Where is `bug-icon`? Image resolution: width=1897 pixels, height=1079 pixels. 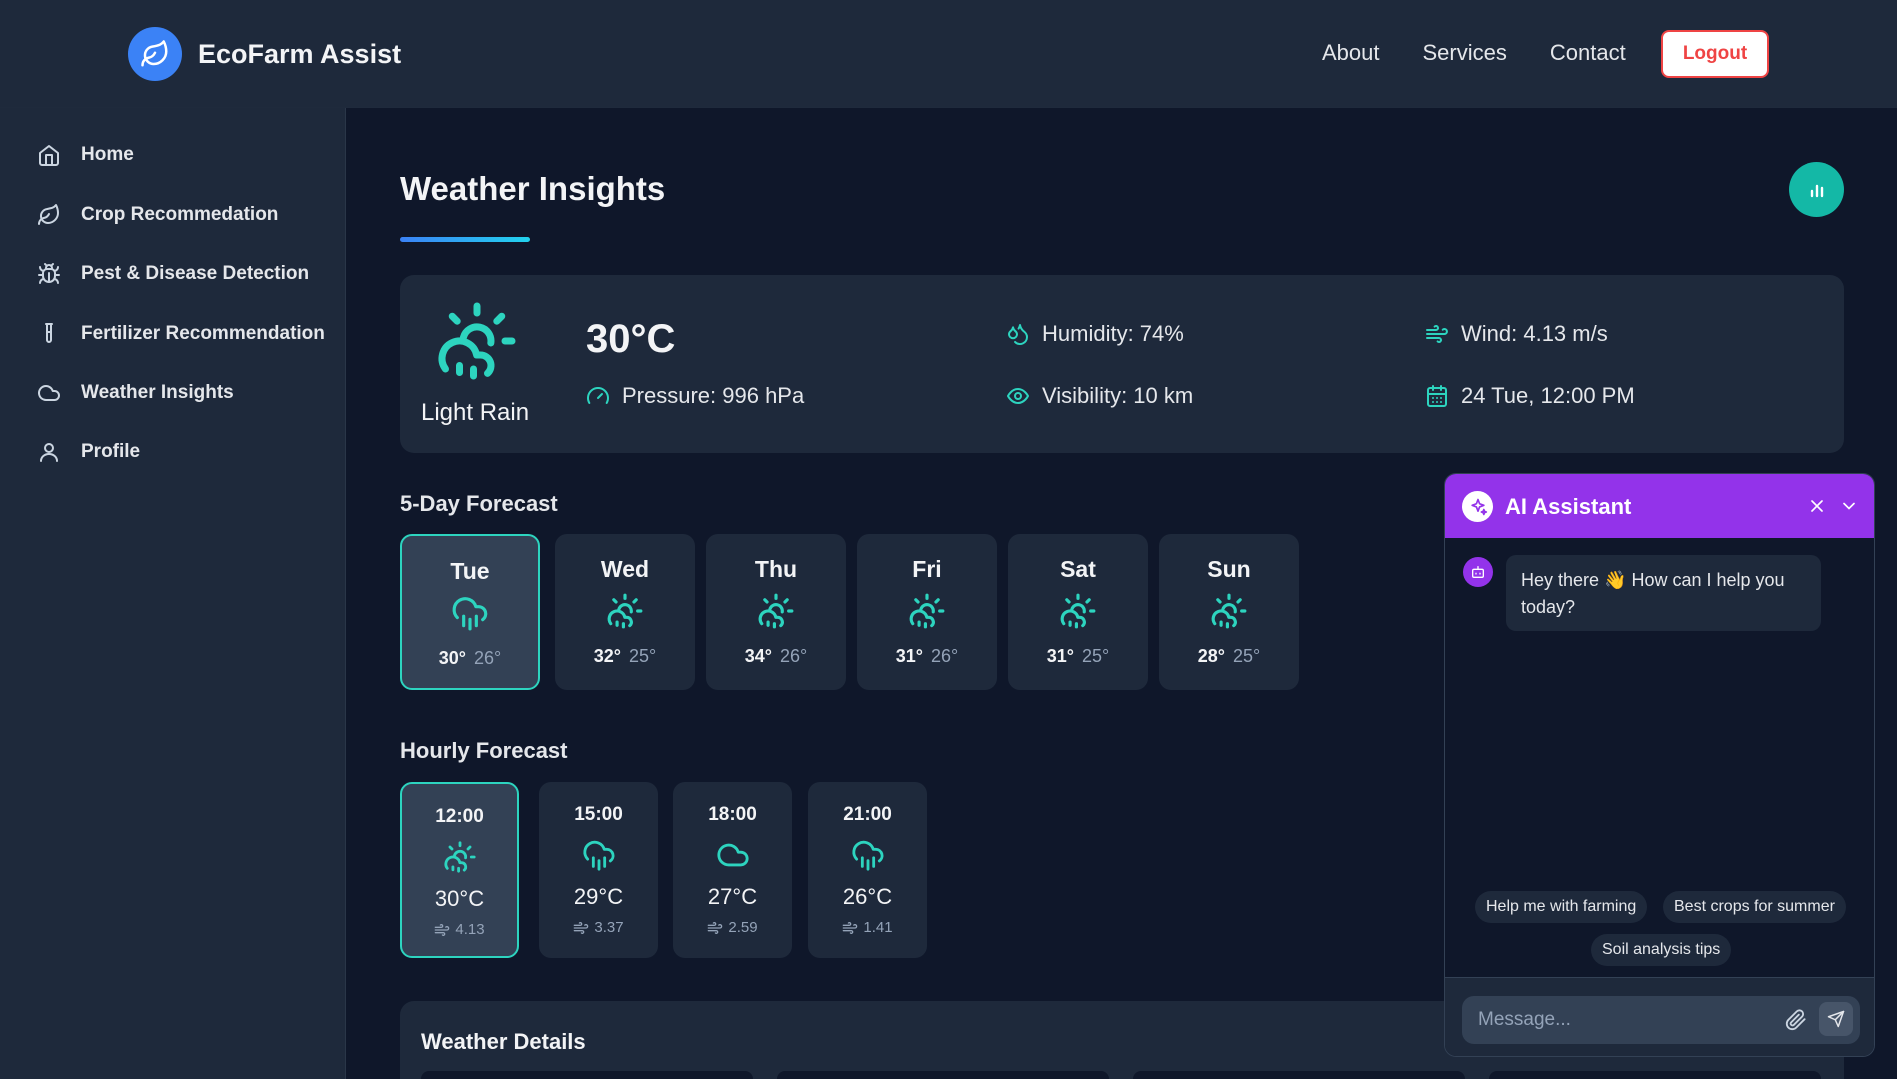 bug-icon is located at coordinates (49, 274).